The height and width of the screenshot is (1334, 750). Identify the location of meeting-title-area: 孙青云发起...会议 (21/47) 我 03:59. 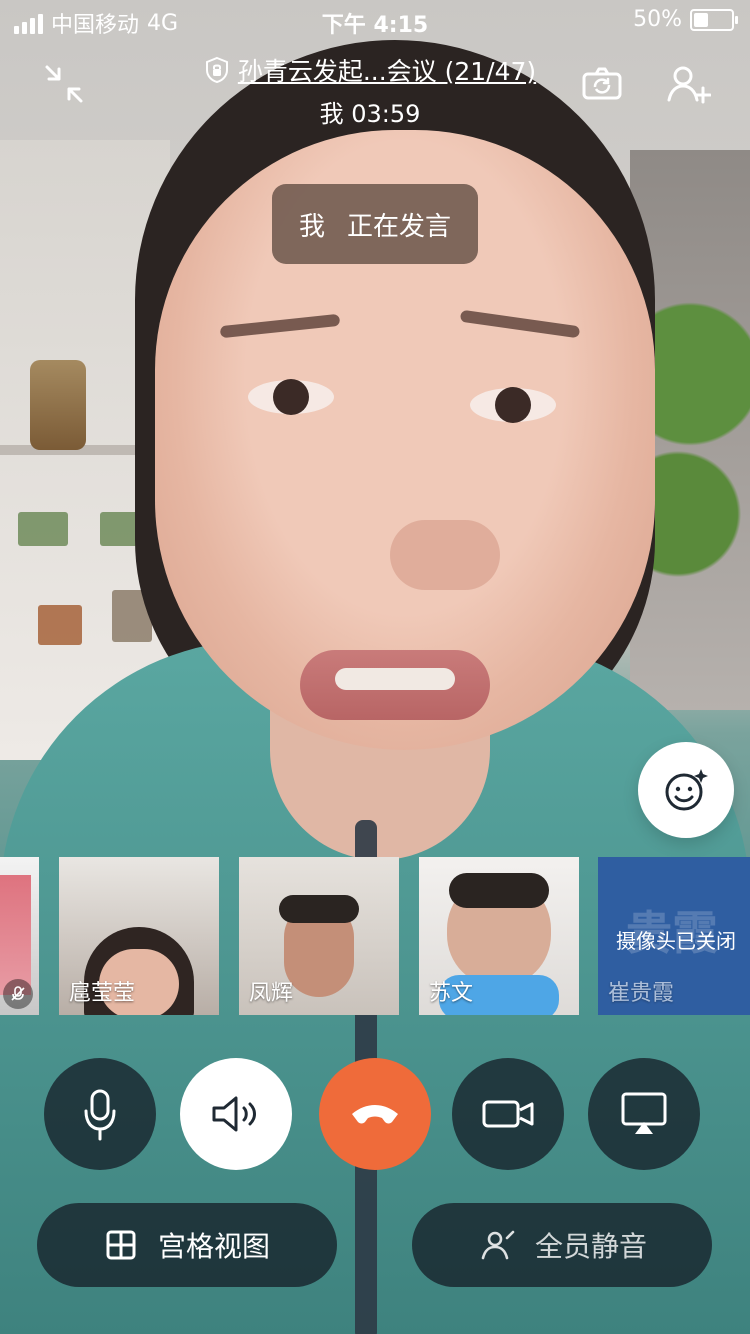
(370, 90).